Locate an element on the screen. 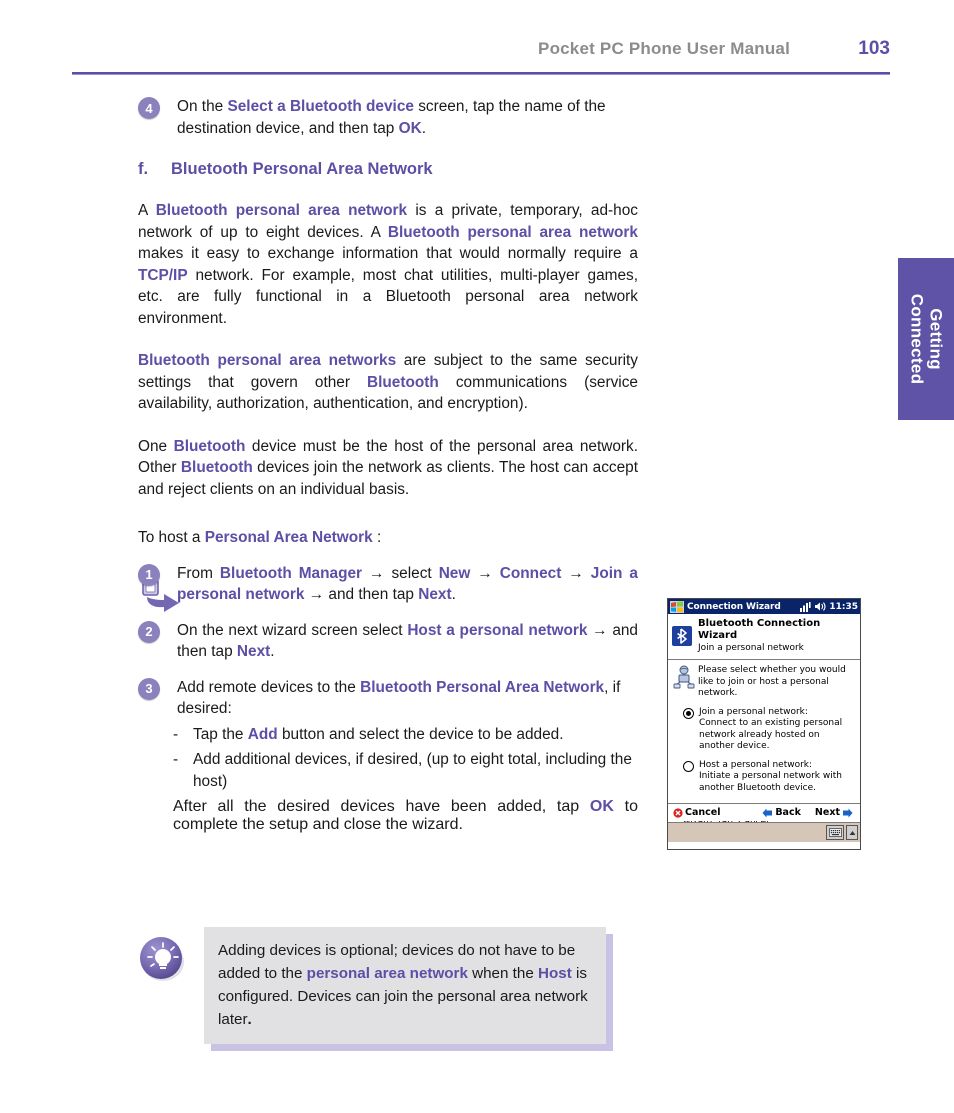 The height and width of the screenshot is (1113, 954). section-title: Bluetooth Personal Area Network is located at coordinates (302, 169).